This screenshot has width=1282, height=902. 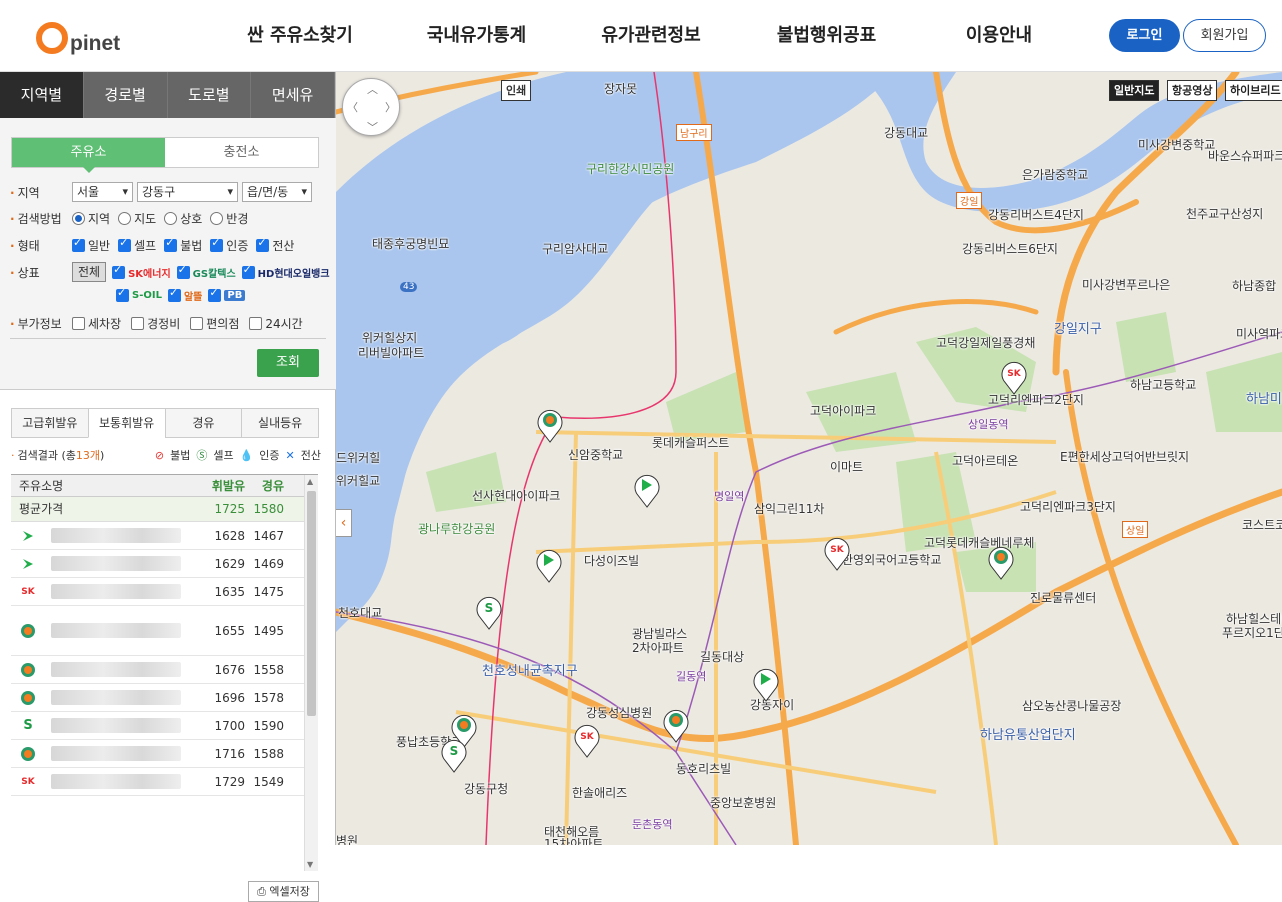 I want to click on table-row: 1628 1467, so click(x=164, y=536).